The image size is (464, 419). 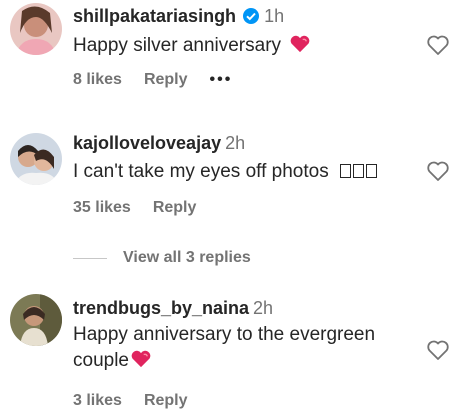 I want to click on username: trendbugs_by_naina, so click(x=161, y=308).